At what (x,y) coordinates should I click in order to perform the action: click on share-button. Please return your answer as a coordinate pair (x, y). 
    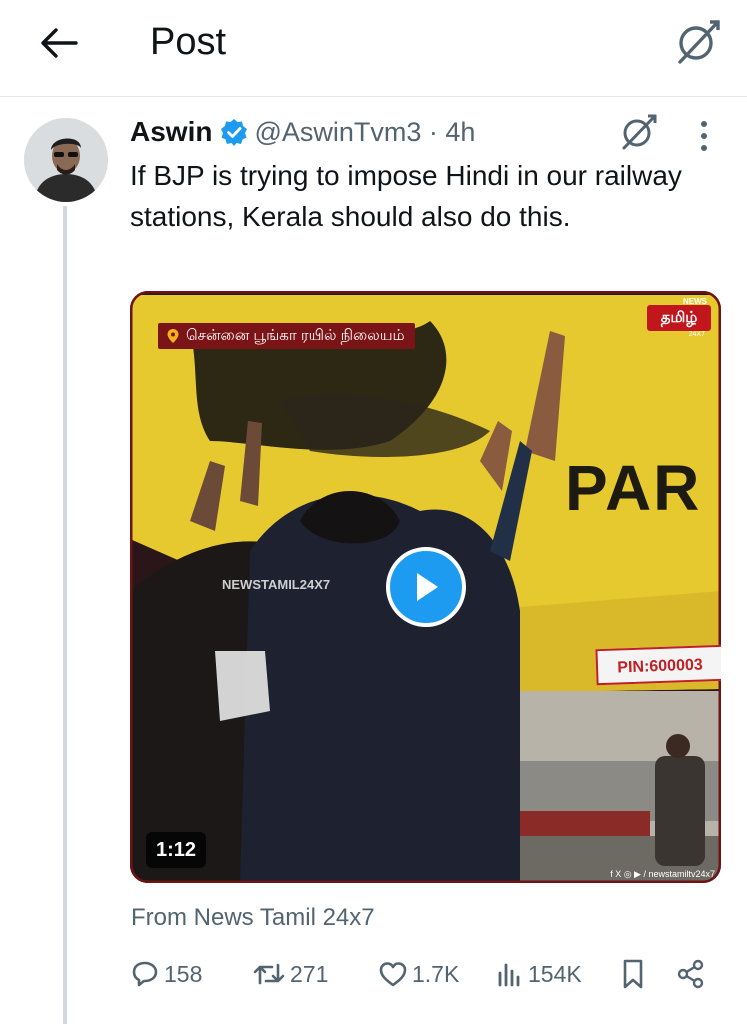
    Looking at the image, I should click on (693, 974).